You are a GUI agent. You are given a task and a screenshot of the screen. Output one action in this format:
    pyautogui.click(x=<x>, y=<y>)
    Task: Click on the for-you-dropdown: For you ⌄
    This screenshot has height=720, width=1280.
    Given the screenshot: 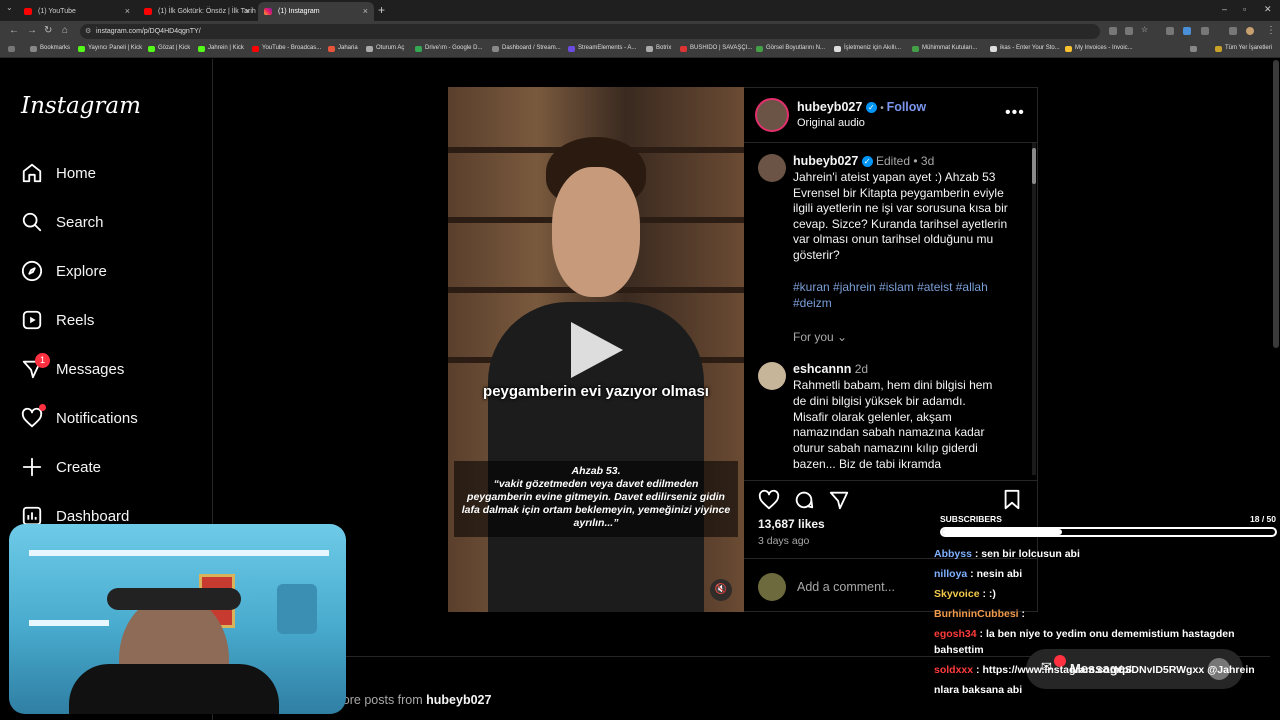 What is the action you would take?
    pyautogui.click(x=820, y=337)
    